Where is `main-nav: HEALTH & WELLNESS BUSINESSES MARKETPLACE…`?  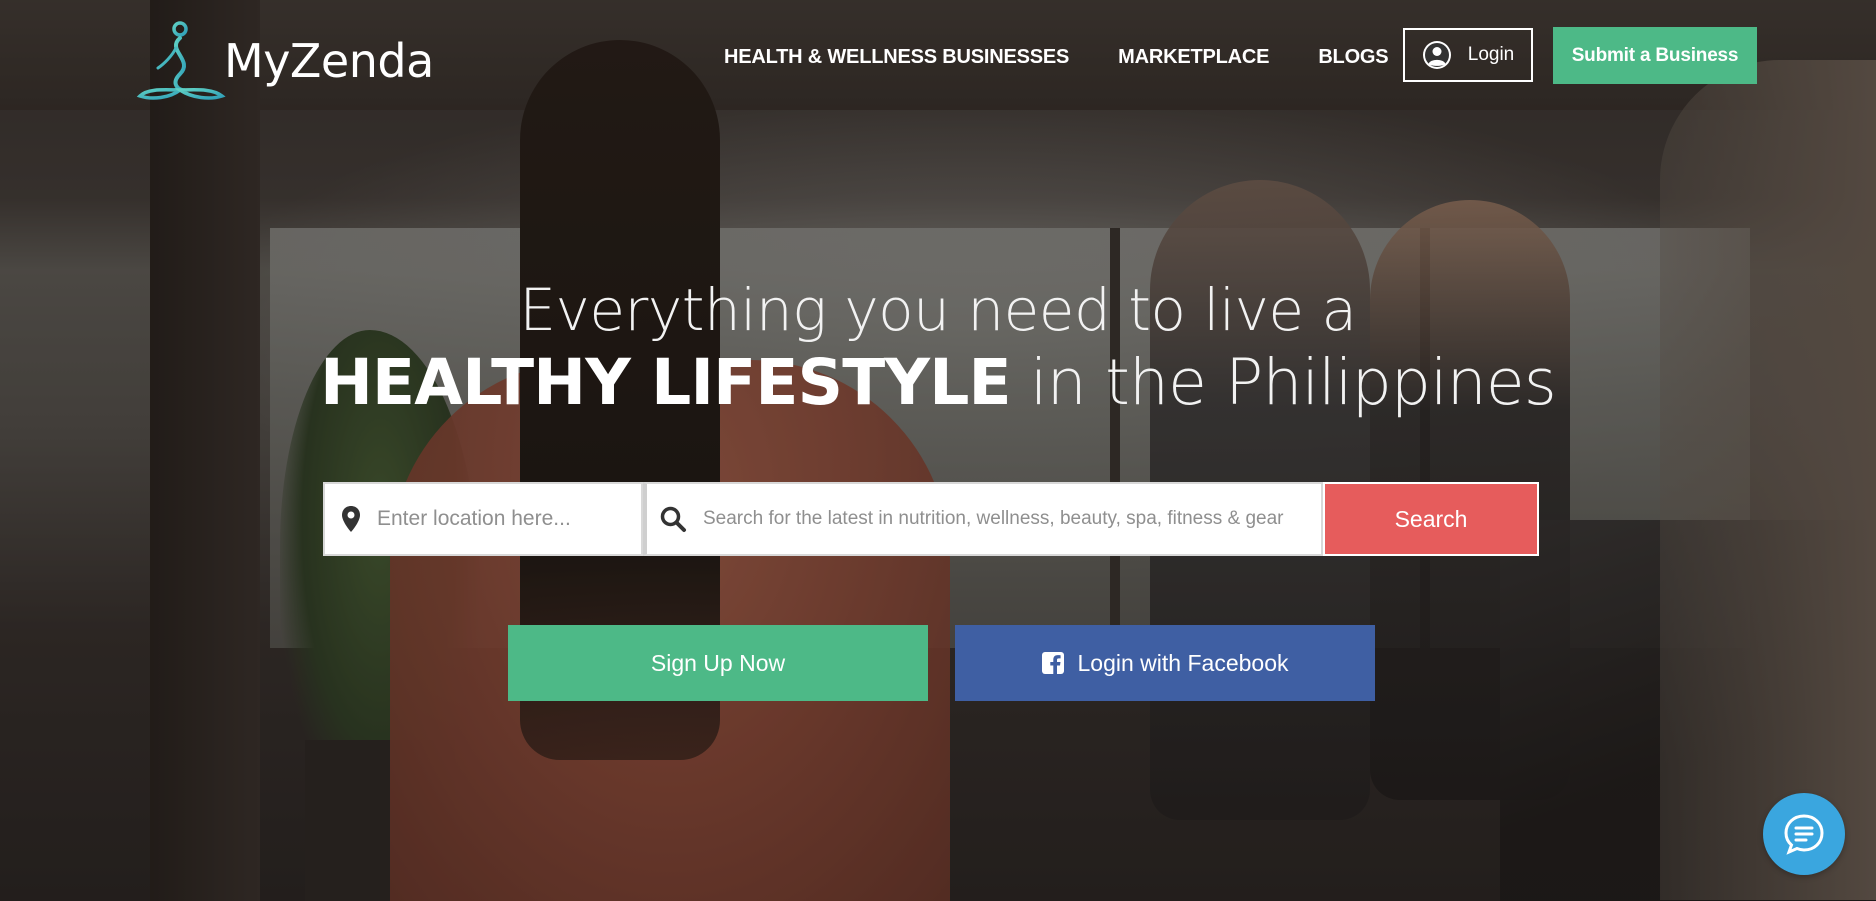
main-nav: HEALTH & WELLNESS BUSINESSES MARKETPLACE… is located at coordinates (1056, 57).